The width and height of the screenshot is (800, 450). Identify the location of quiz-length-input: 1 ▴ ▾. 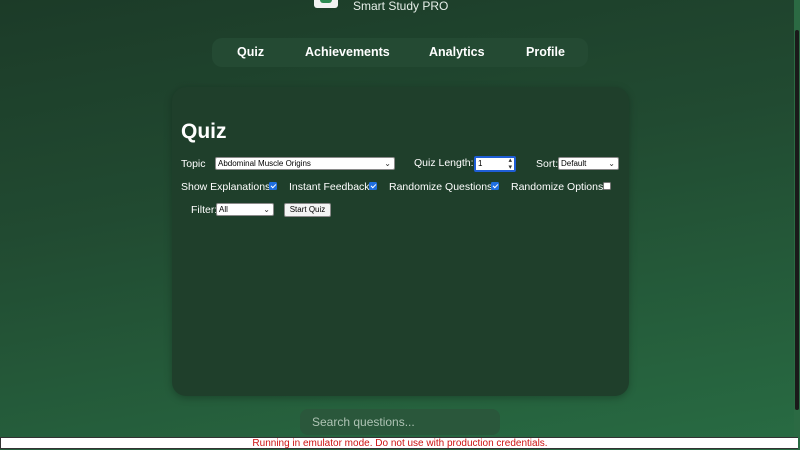
(495, 164).